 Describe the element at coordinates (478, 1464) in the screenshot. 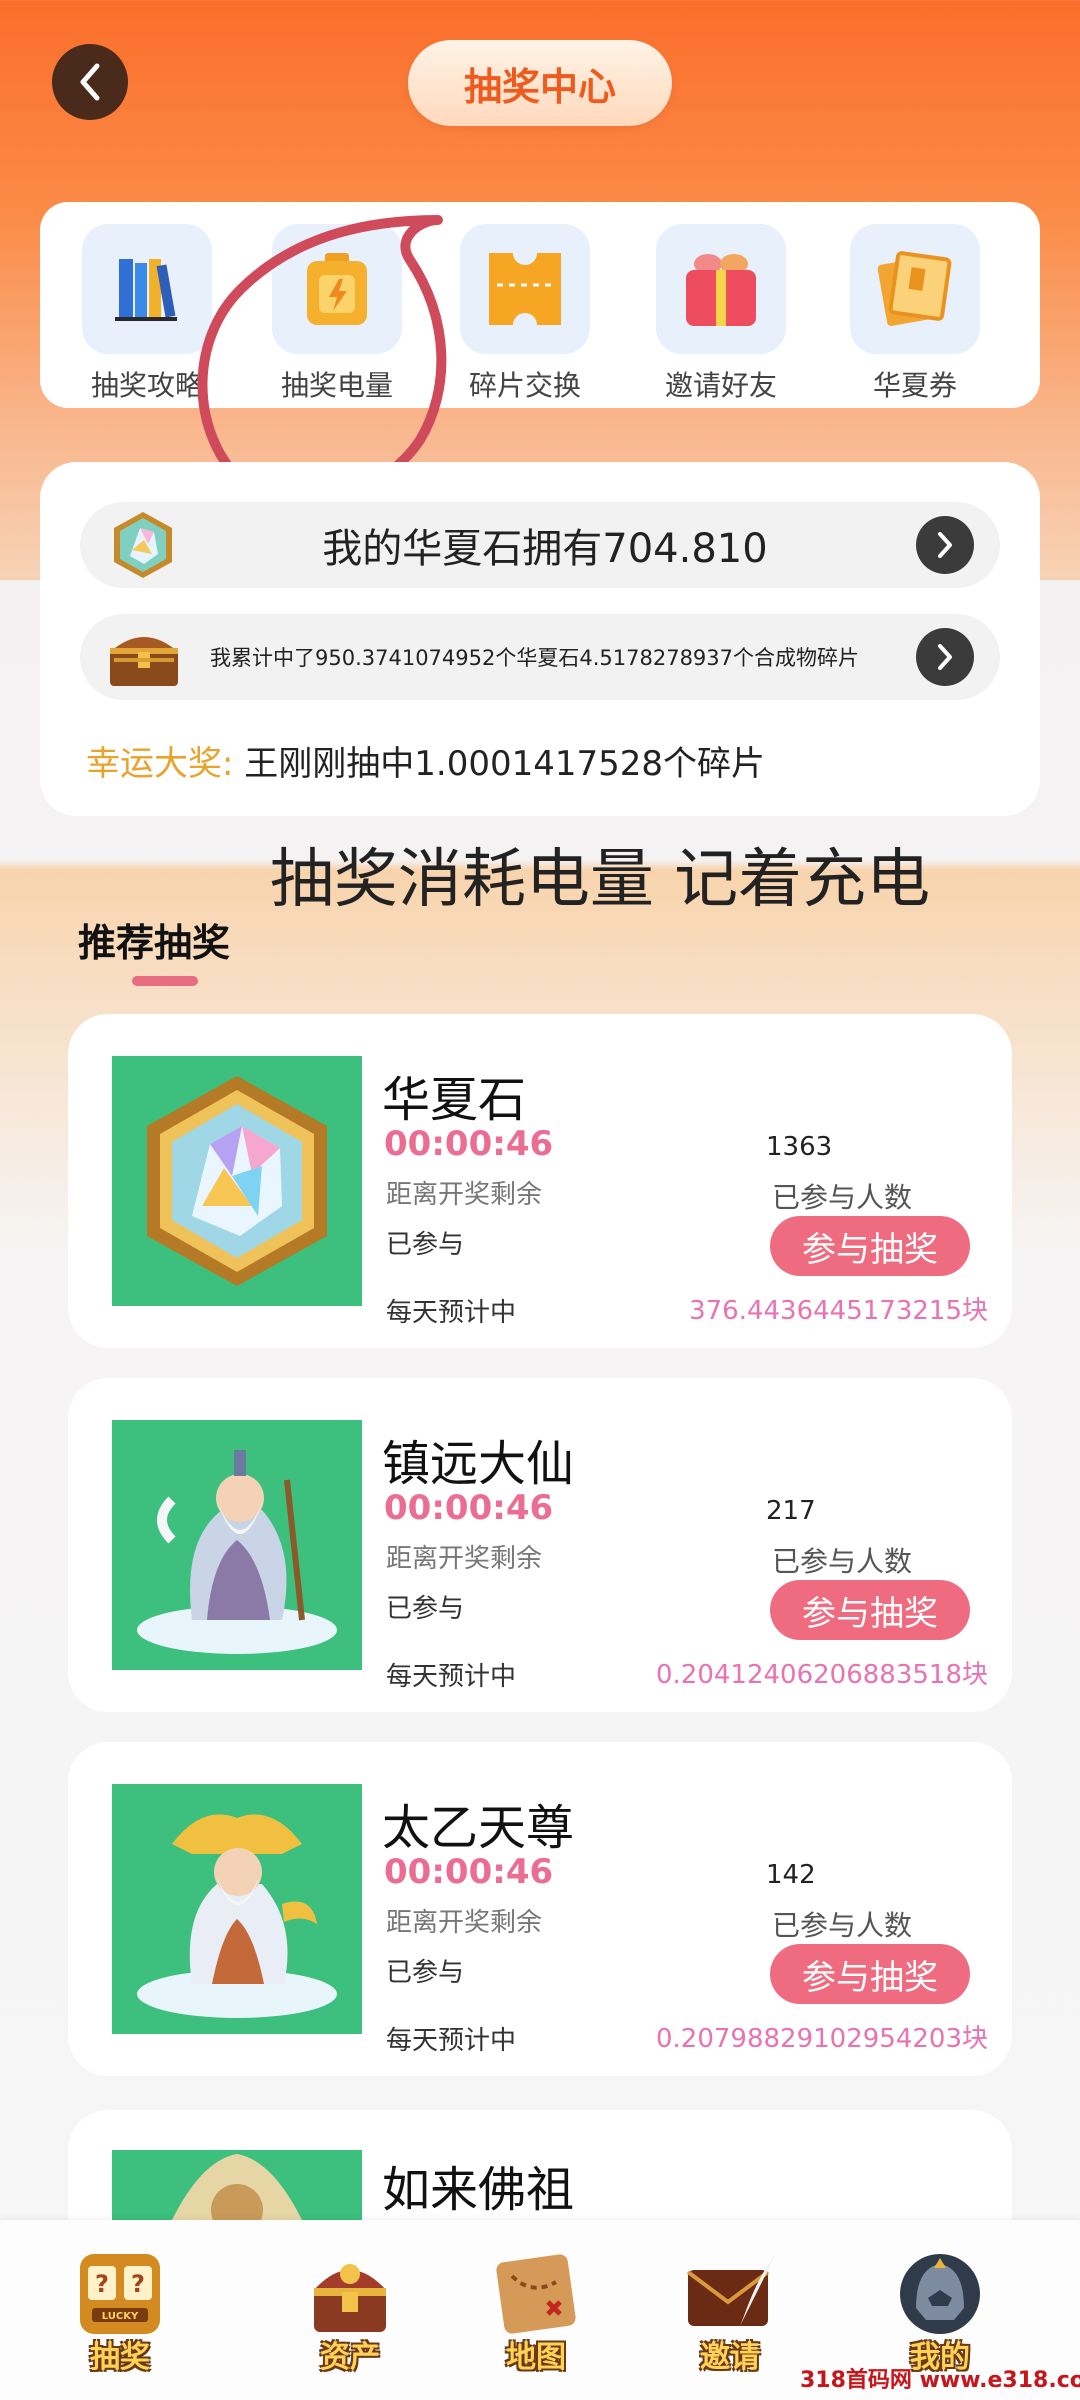

I see `prize-name: 镇远大仙` at that location.